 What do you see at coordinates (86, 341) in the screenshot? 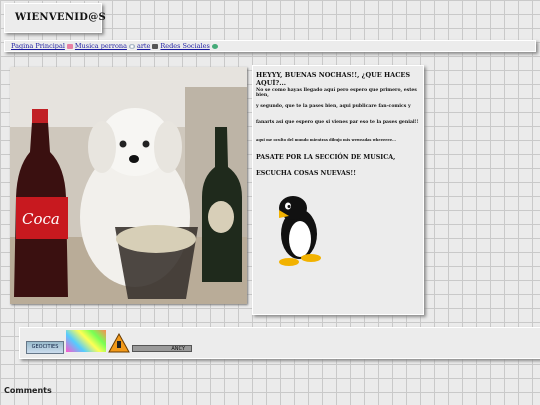
I see `colorful-pixel-badge` at bounding box center [86, 341].